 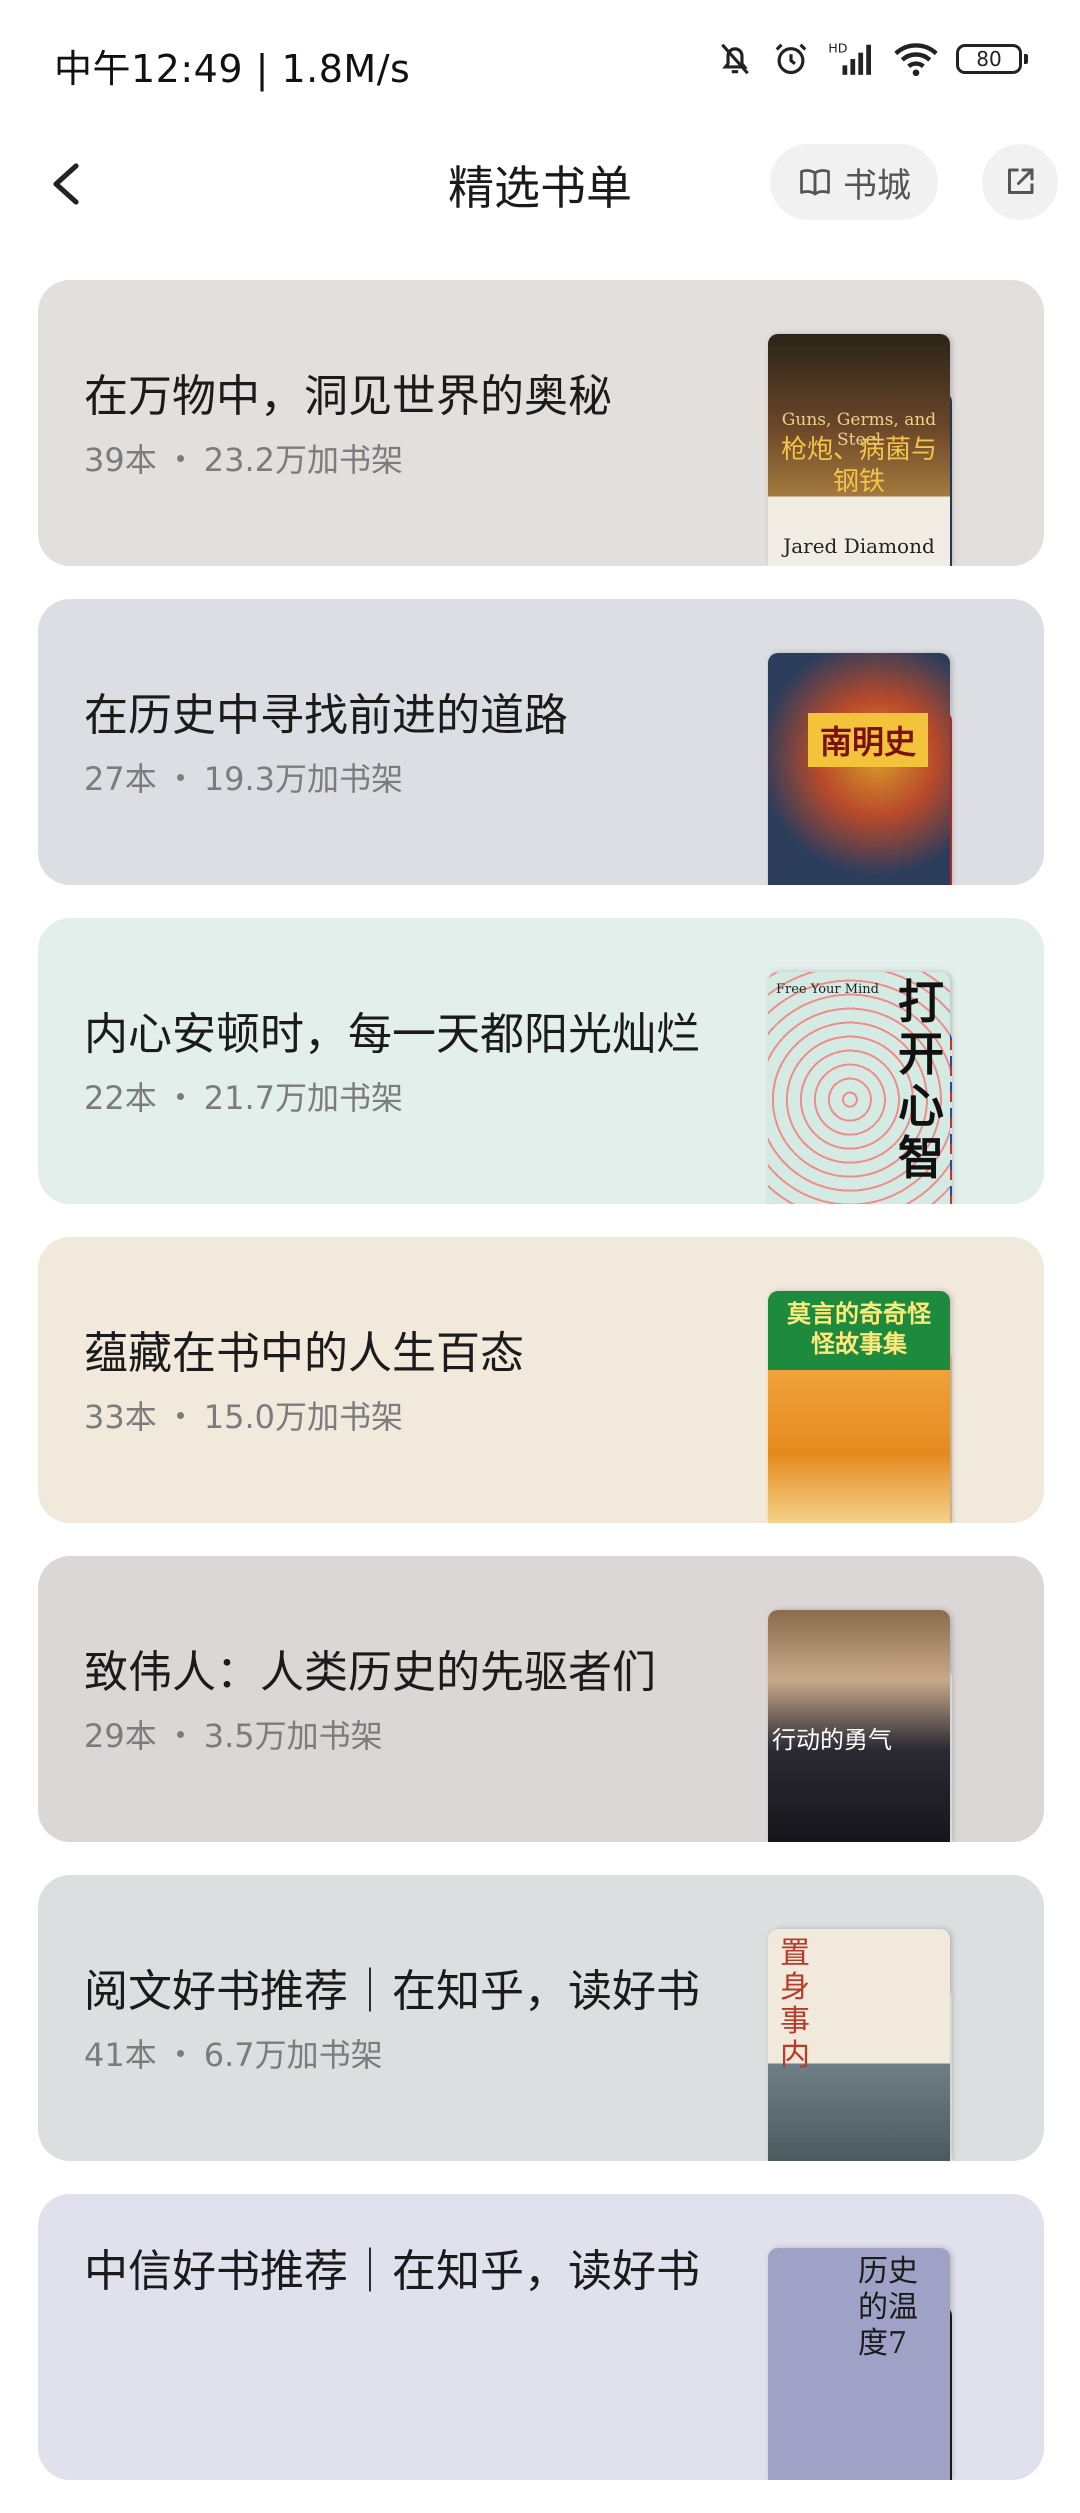 I want to click on share-button, so click(x=1020, y=182).